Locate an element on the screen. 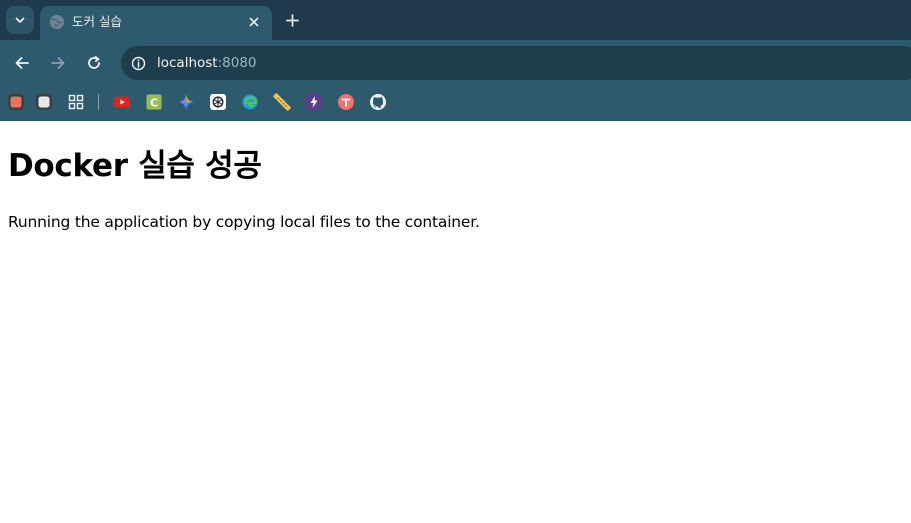 This screenshot has height=523, width=911. ruler-icon is located at coordinates (282, 102).